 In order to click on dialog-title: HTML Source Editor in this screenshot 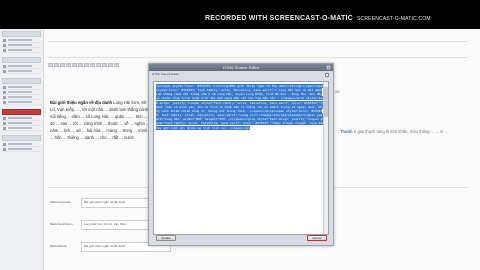, I will do `click(241, 67)`.